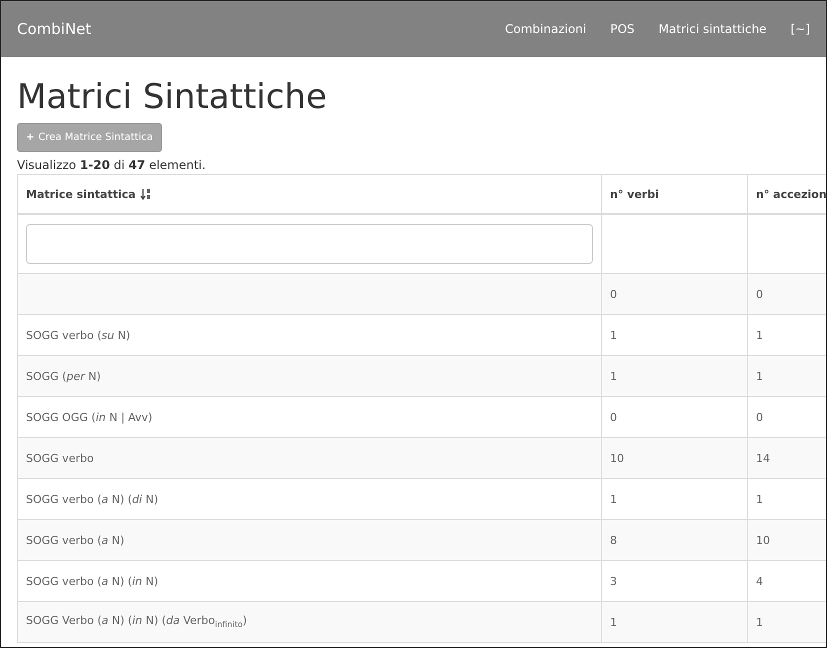  What do you see at coordinates (89, 137) in the screenshot?
I see `create-button: + Crea Matrice Sintattica` at bounding box center [89, 137].